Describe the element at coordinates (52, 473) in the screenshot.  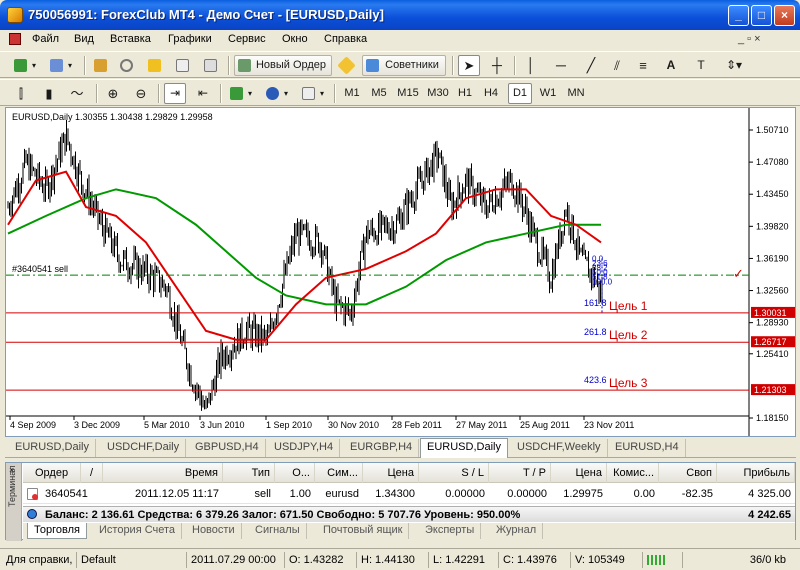
I see `col-order: Ордер` at that location.